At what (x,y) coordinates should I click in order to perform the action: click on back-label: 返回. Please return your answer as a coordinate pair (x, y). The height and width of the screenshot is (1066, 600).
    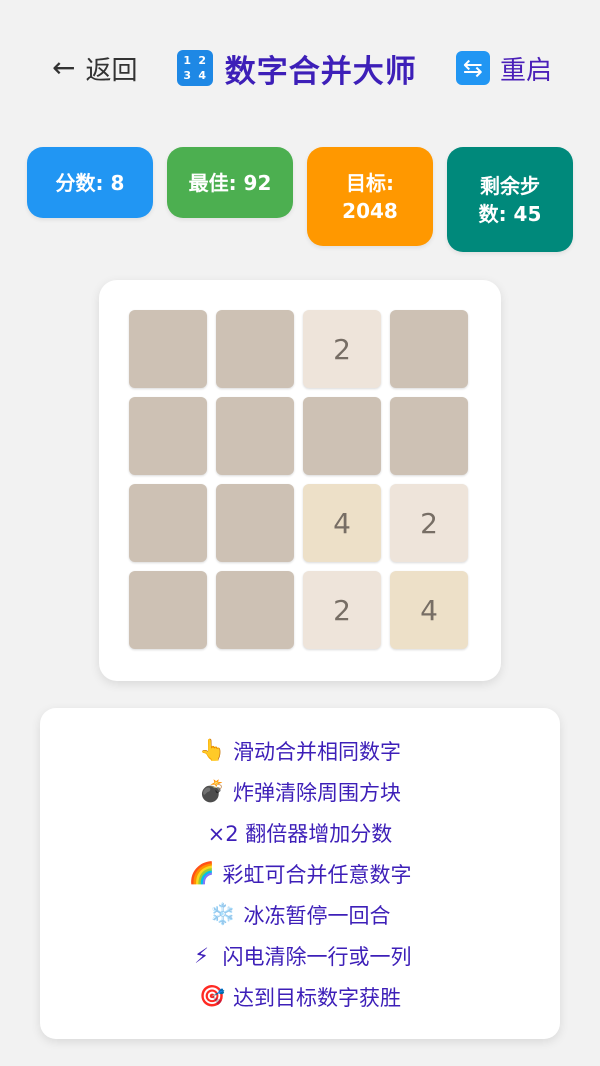
    Looking at the image, I should click on (111, 70).